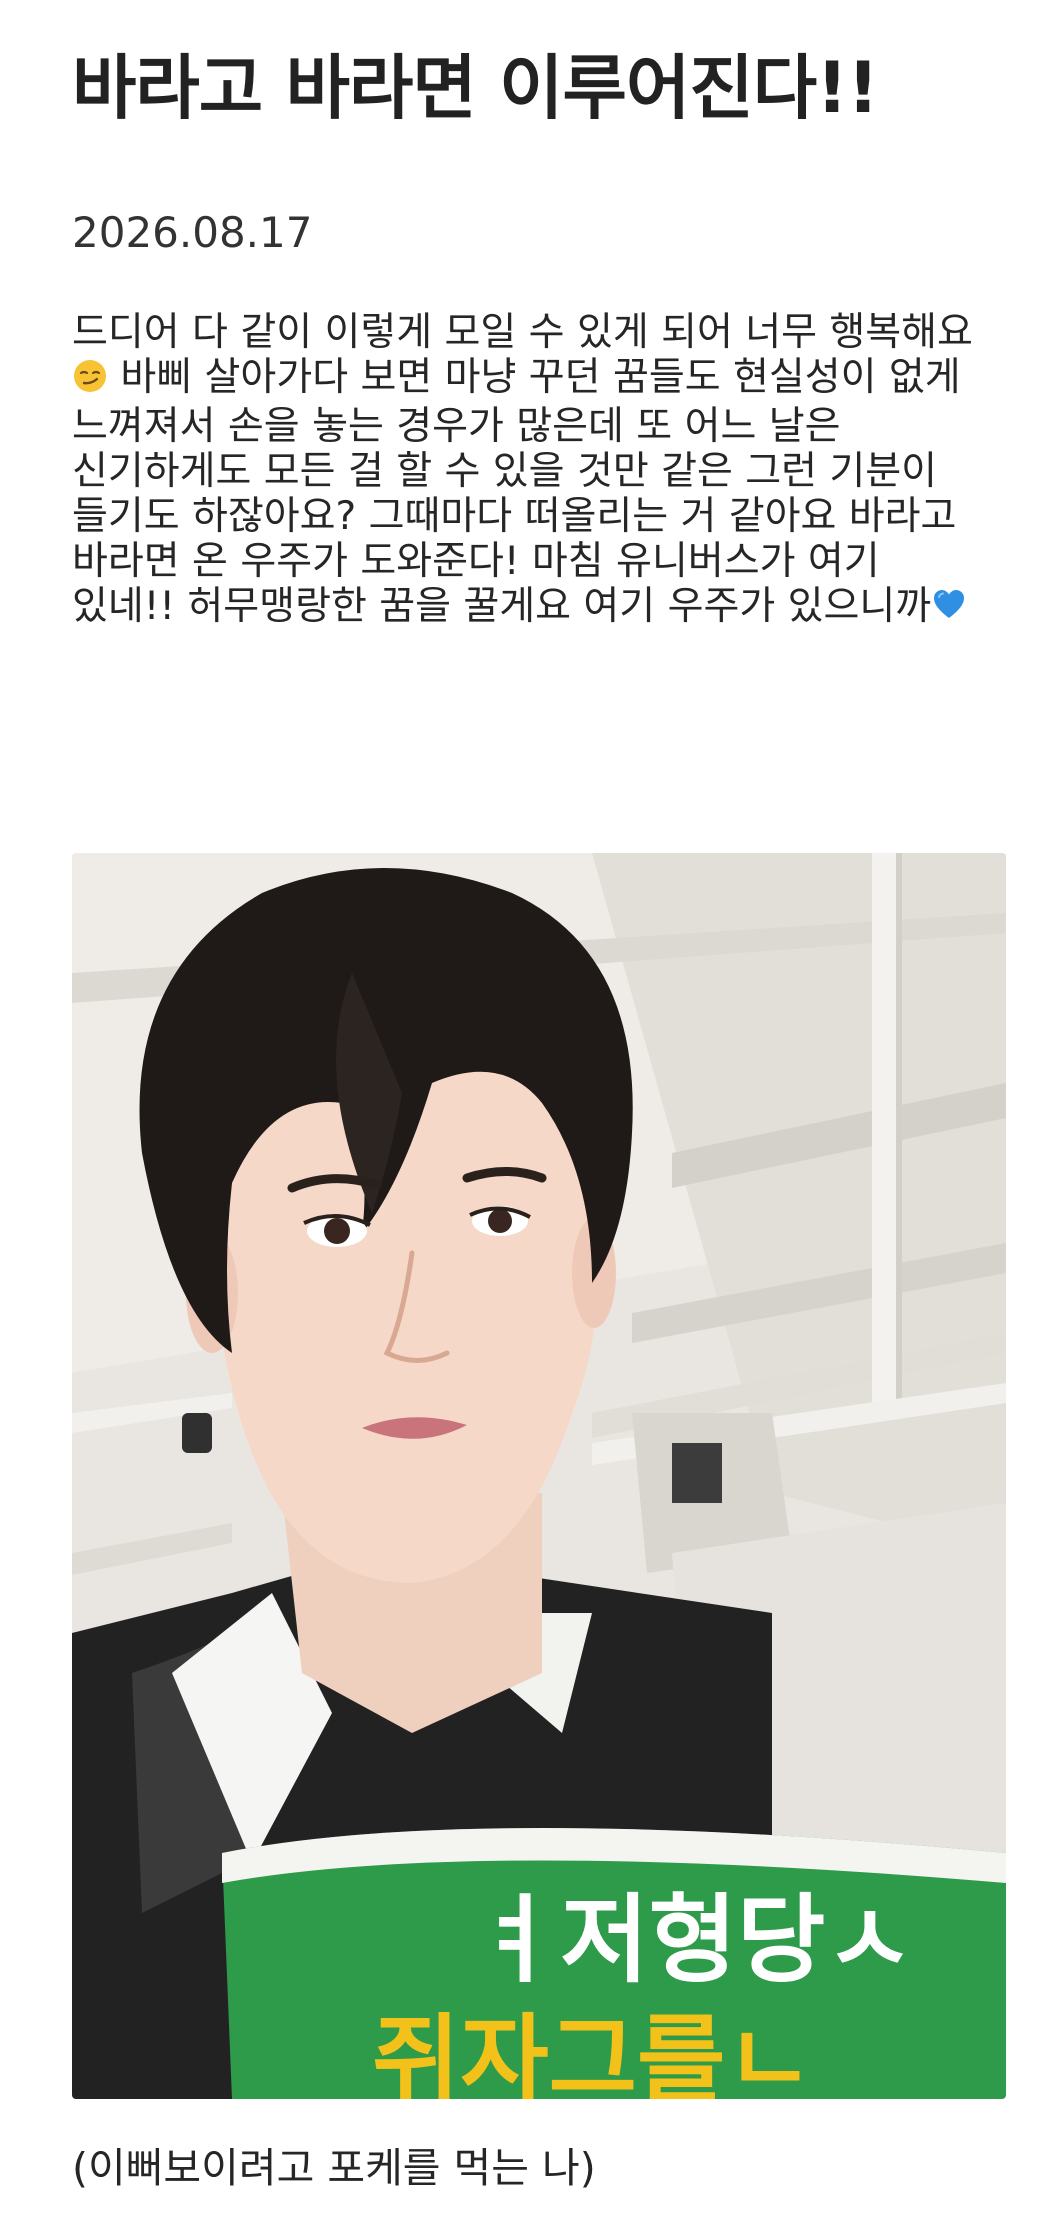  What do you see at coordinates (693, 1940) in the screenshot?
I see `cup-text-line1: ㅕ저형당ㅅ` at bounding box center [693, 1940].